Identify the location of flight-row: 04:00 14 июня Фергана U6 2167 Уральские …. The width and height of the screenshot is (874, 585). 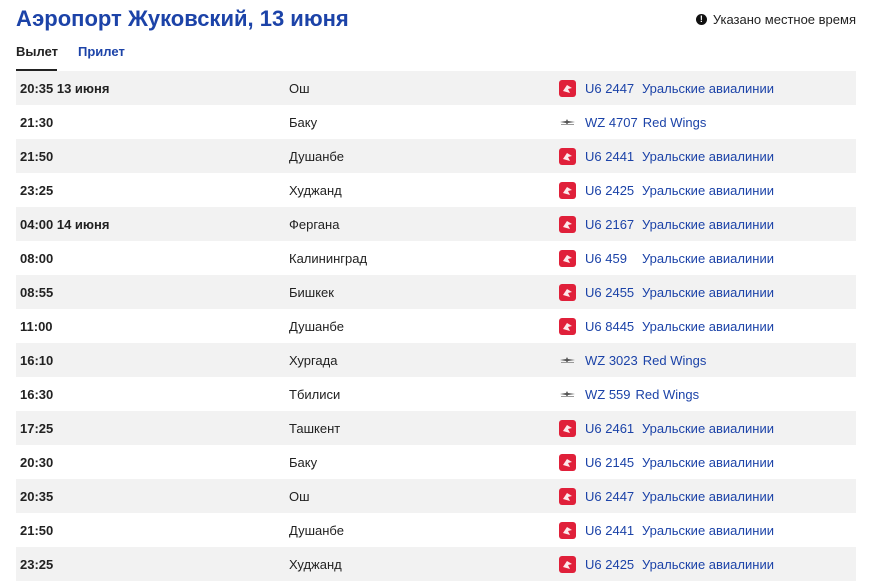
(436, 224).